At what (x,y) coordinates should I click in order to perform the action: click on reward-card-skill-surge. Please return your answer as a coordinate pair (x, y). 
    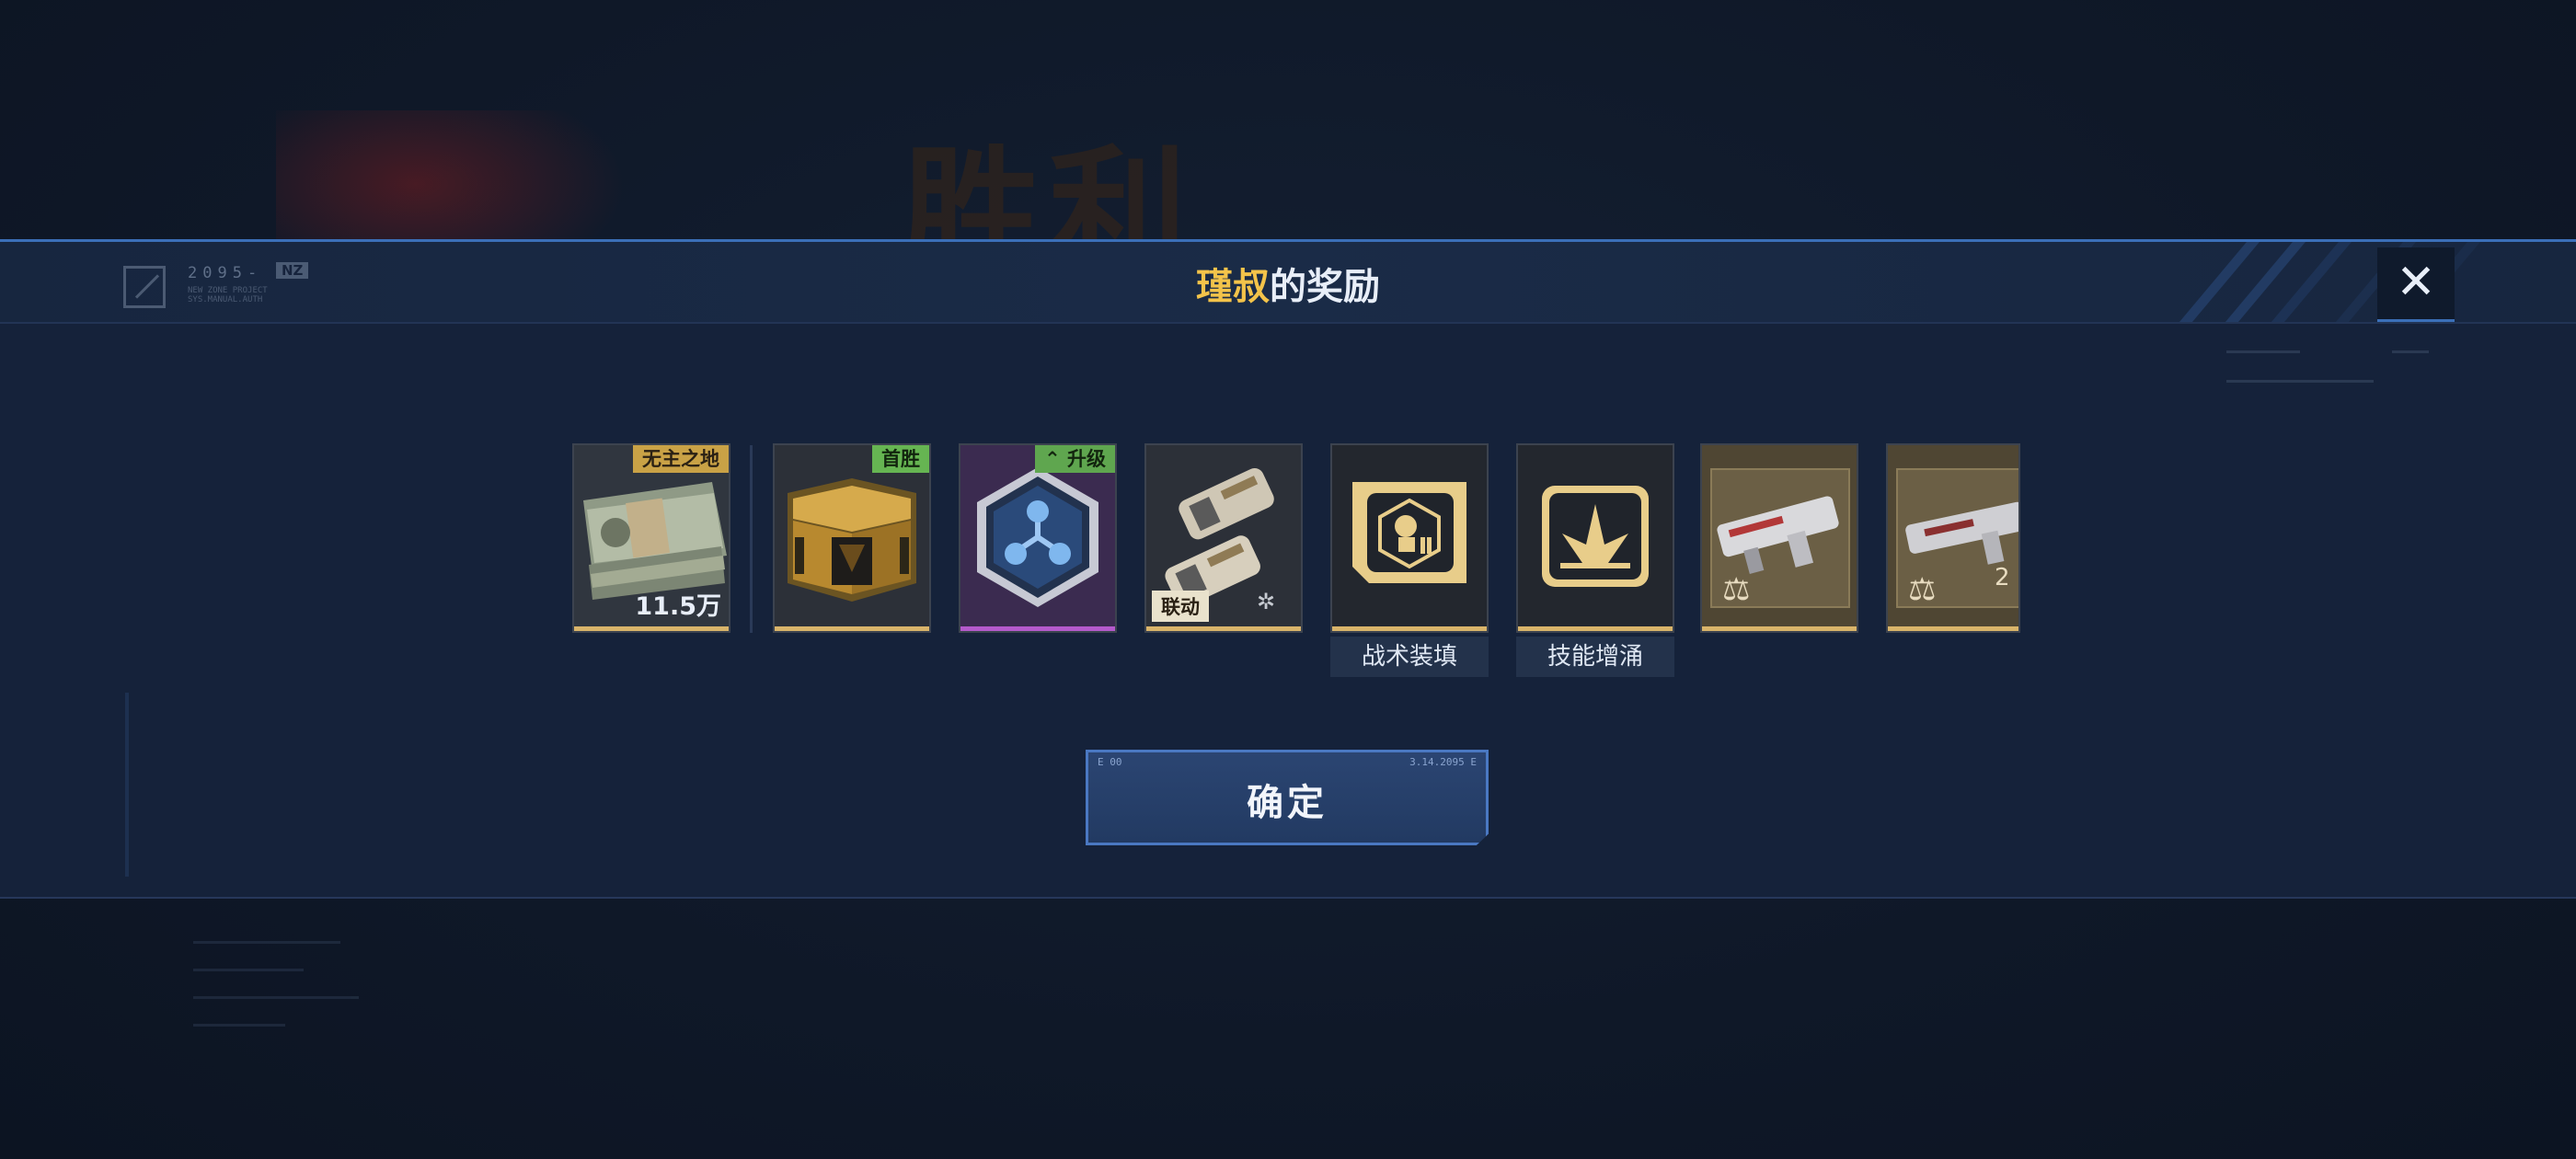
    Looking at the image, I should click on (1595, 538).